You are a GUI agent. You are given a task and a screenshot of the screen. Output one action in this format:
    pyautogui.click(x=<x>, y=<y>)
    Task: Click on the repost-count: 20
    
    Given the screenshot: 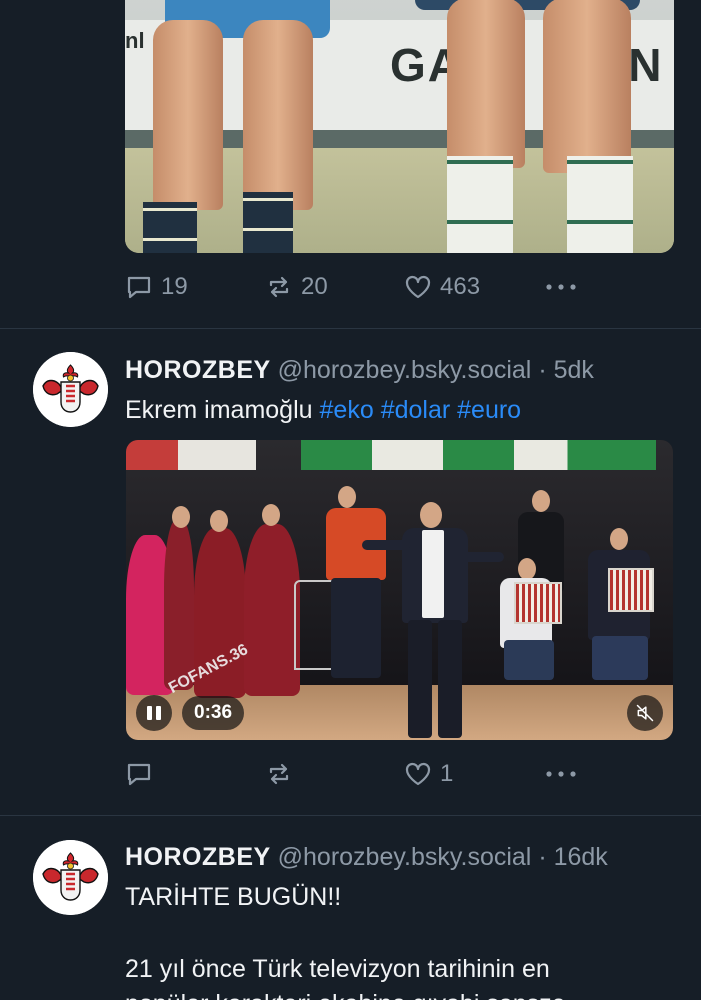 What is the action you would take?
    pyautogui.click(x=314, y=286)
    